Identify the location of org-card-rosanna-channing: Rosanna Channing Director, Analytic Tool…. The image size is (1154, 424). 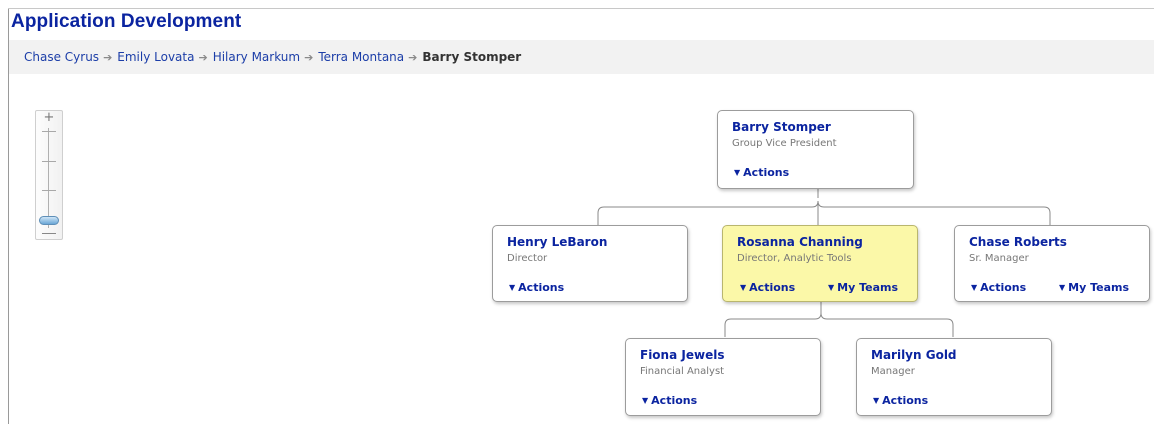
(820, 263).